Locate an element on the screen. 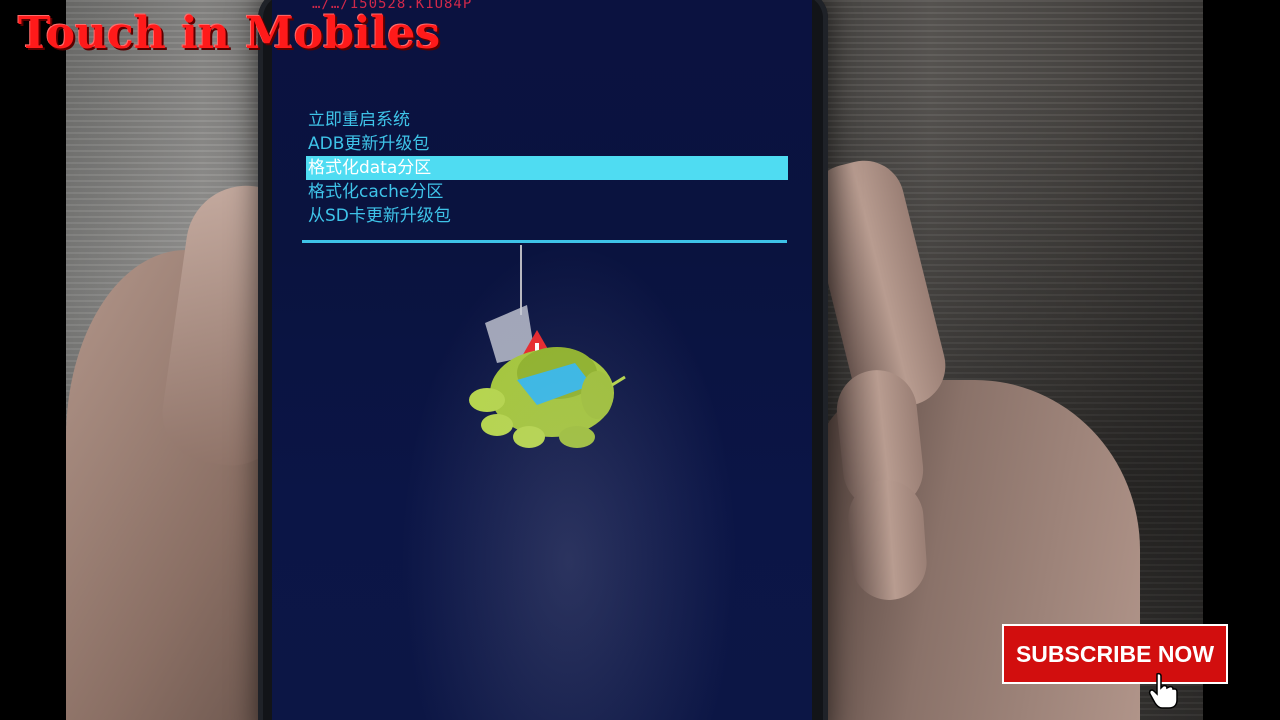 The image size is (1280, 720). menu-item-wipe-cache: 格式化cache分区 is located at coordinates (546, 192).